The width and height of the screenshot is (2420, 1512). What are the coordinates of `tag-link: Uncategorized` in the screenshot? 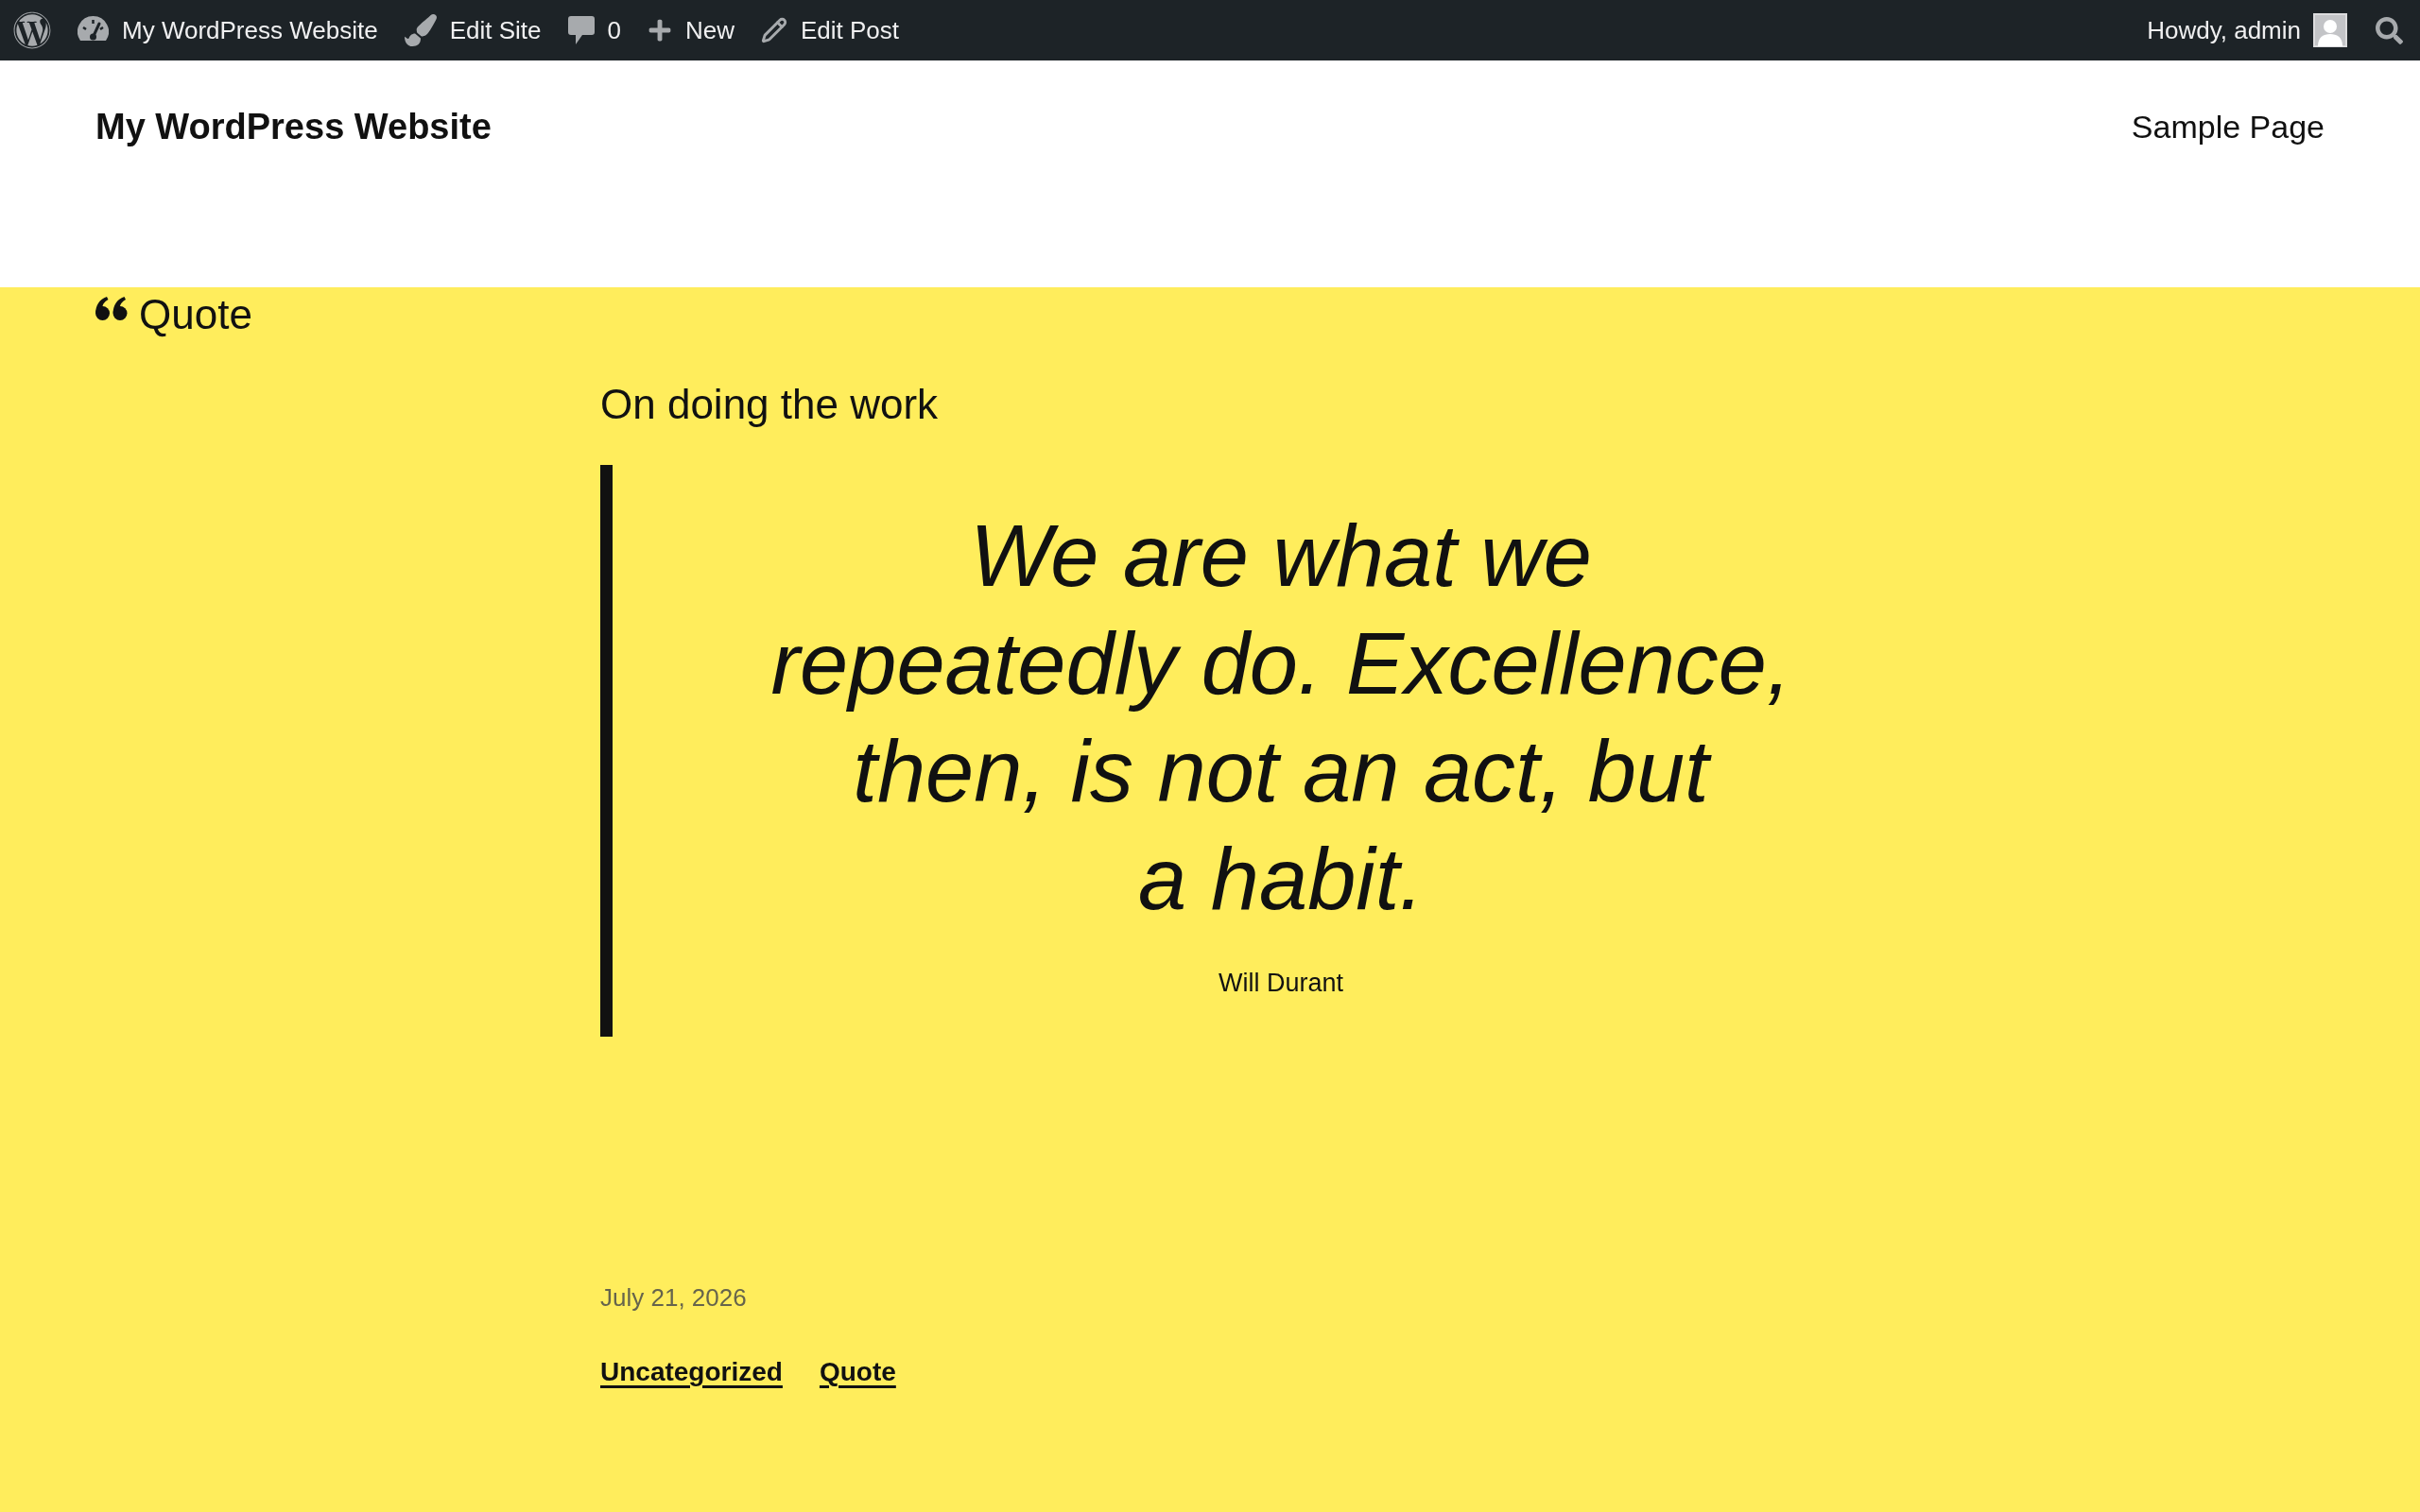 It's located at (691, 1372).